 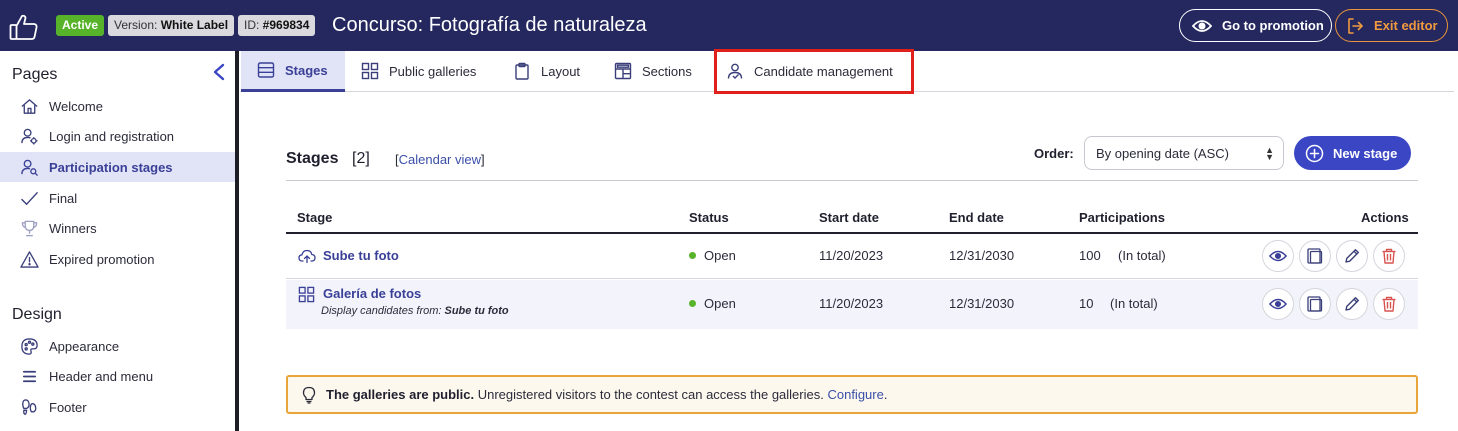 What do you see at coordinates (370, 71) in the screenshot?
I see `grid-icon` at bounding box center [370, 71].